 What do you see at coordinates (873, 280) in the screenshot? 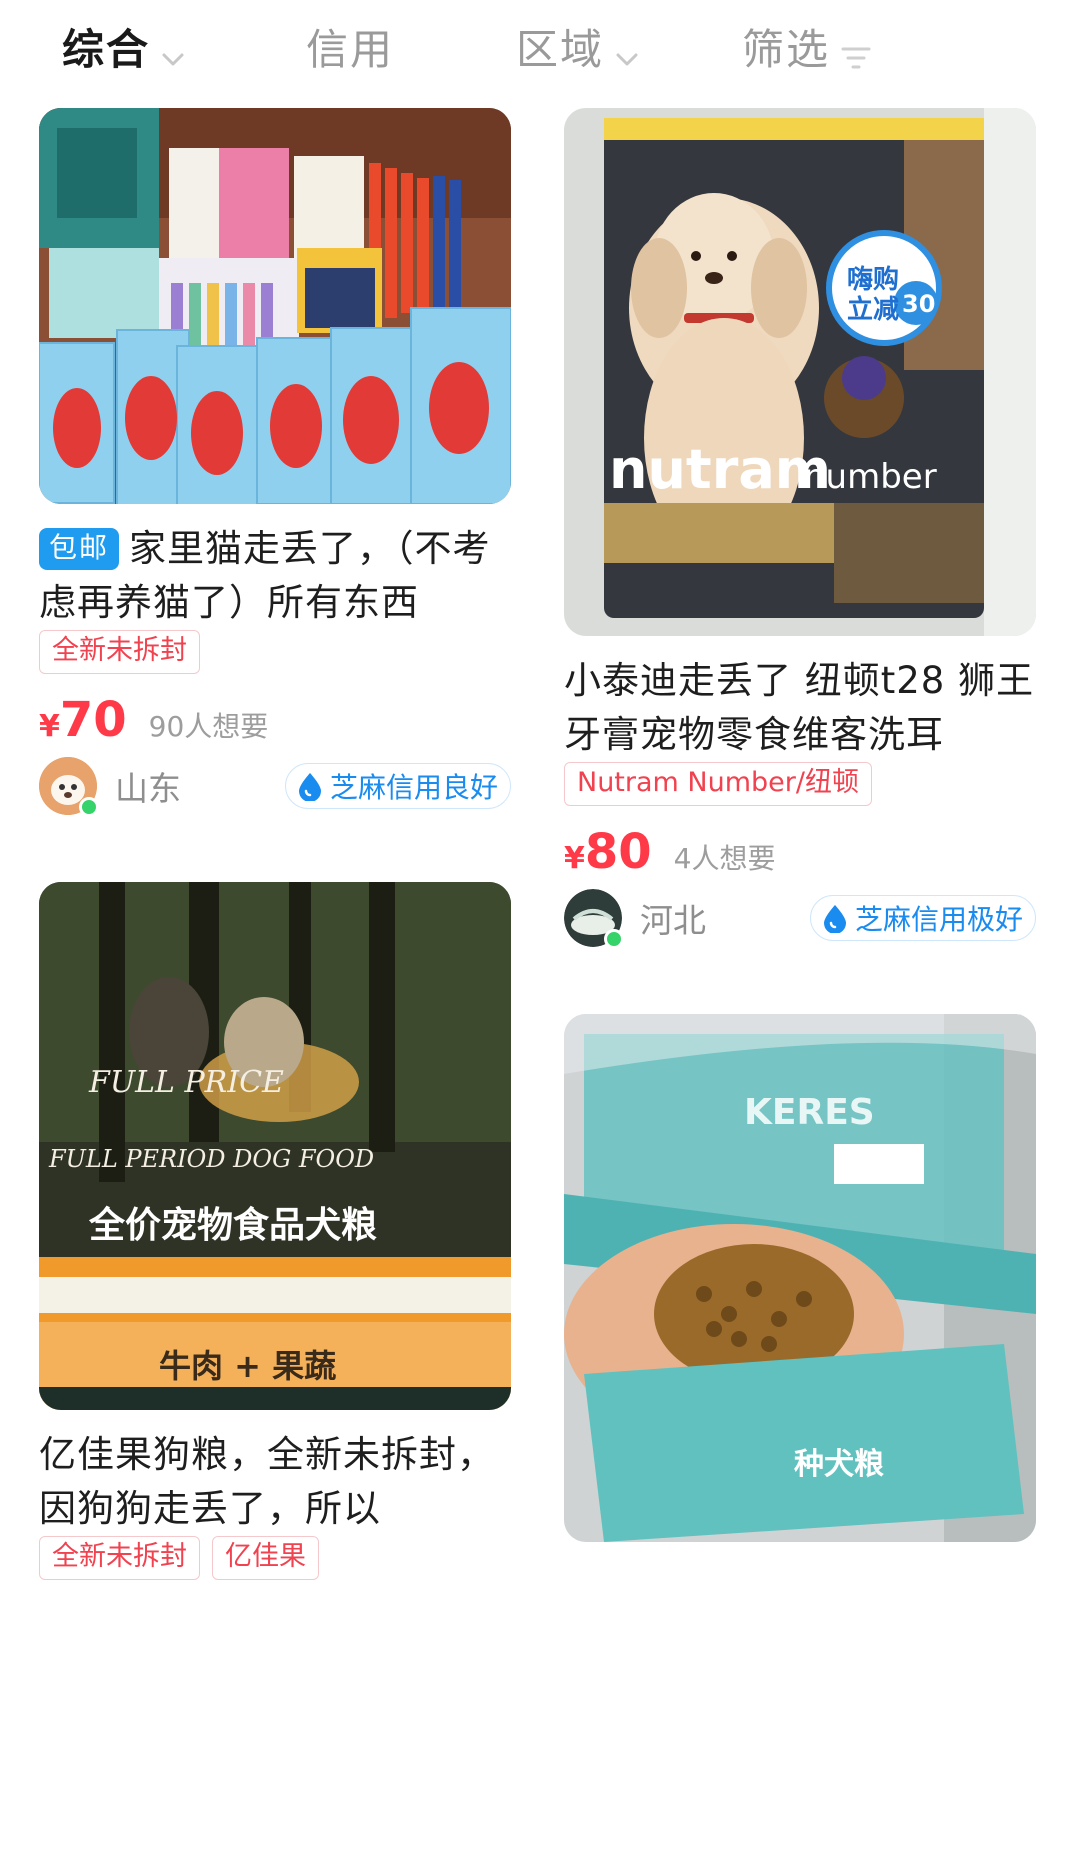
I see `promo-text-1: 嗨购` at bounding box center [873, 280].